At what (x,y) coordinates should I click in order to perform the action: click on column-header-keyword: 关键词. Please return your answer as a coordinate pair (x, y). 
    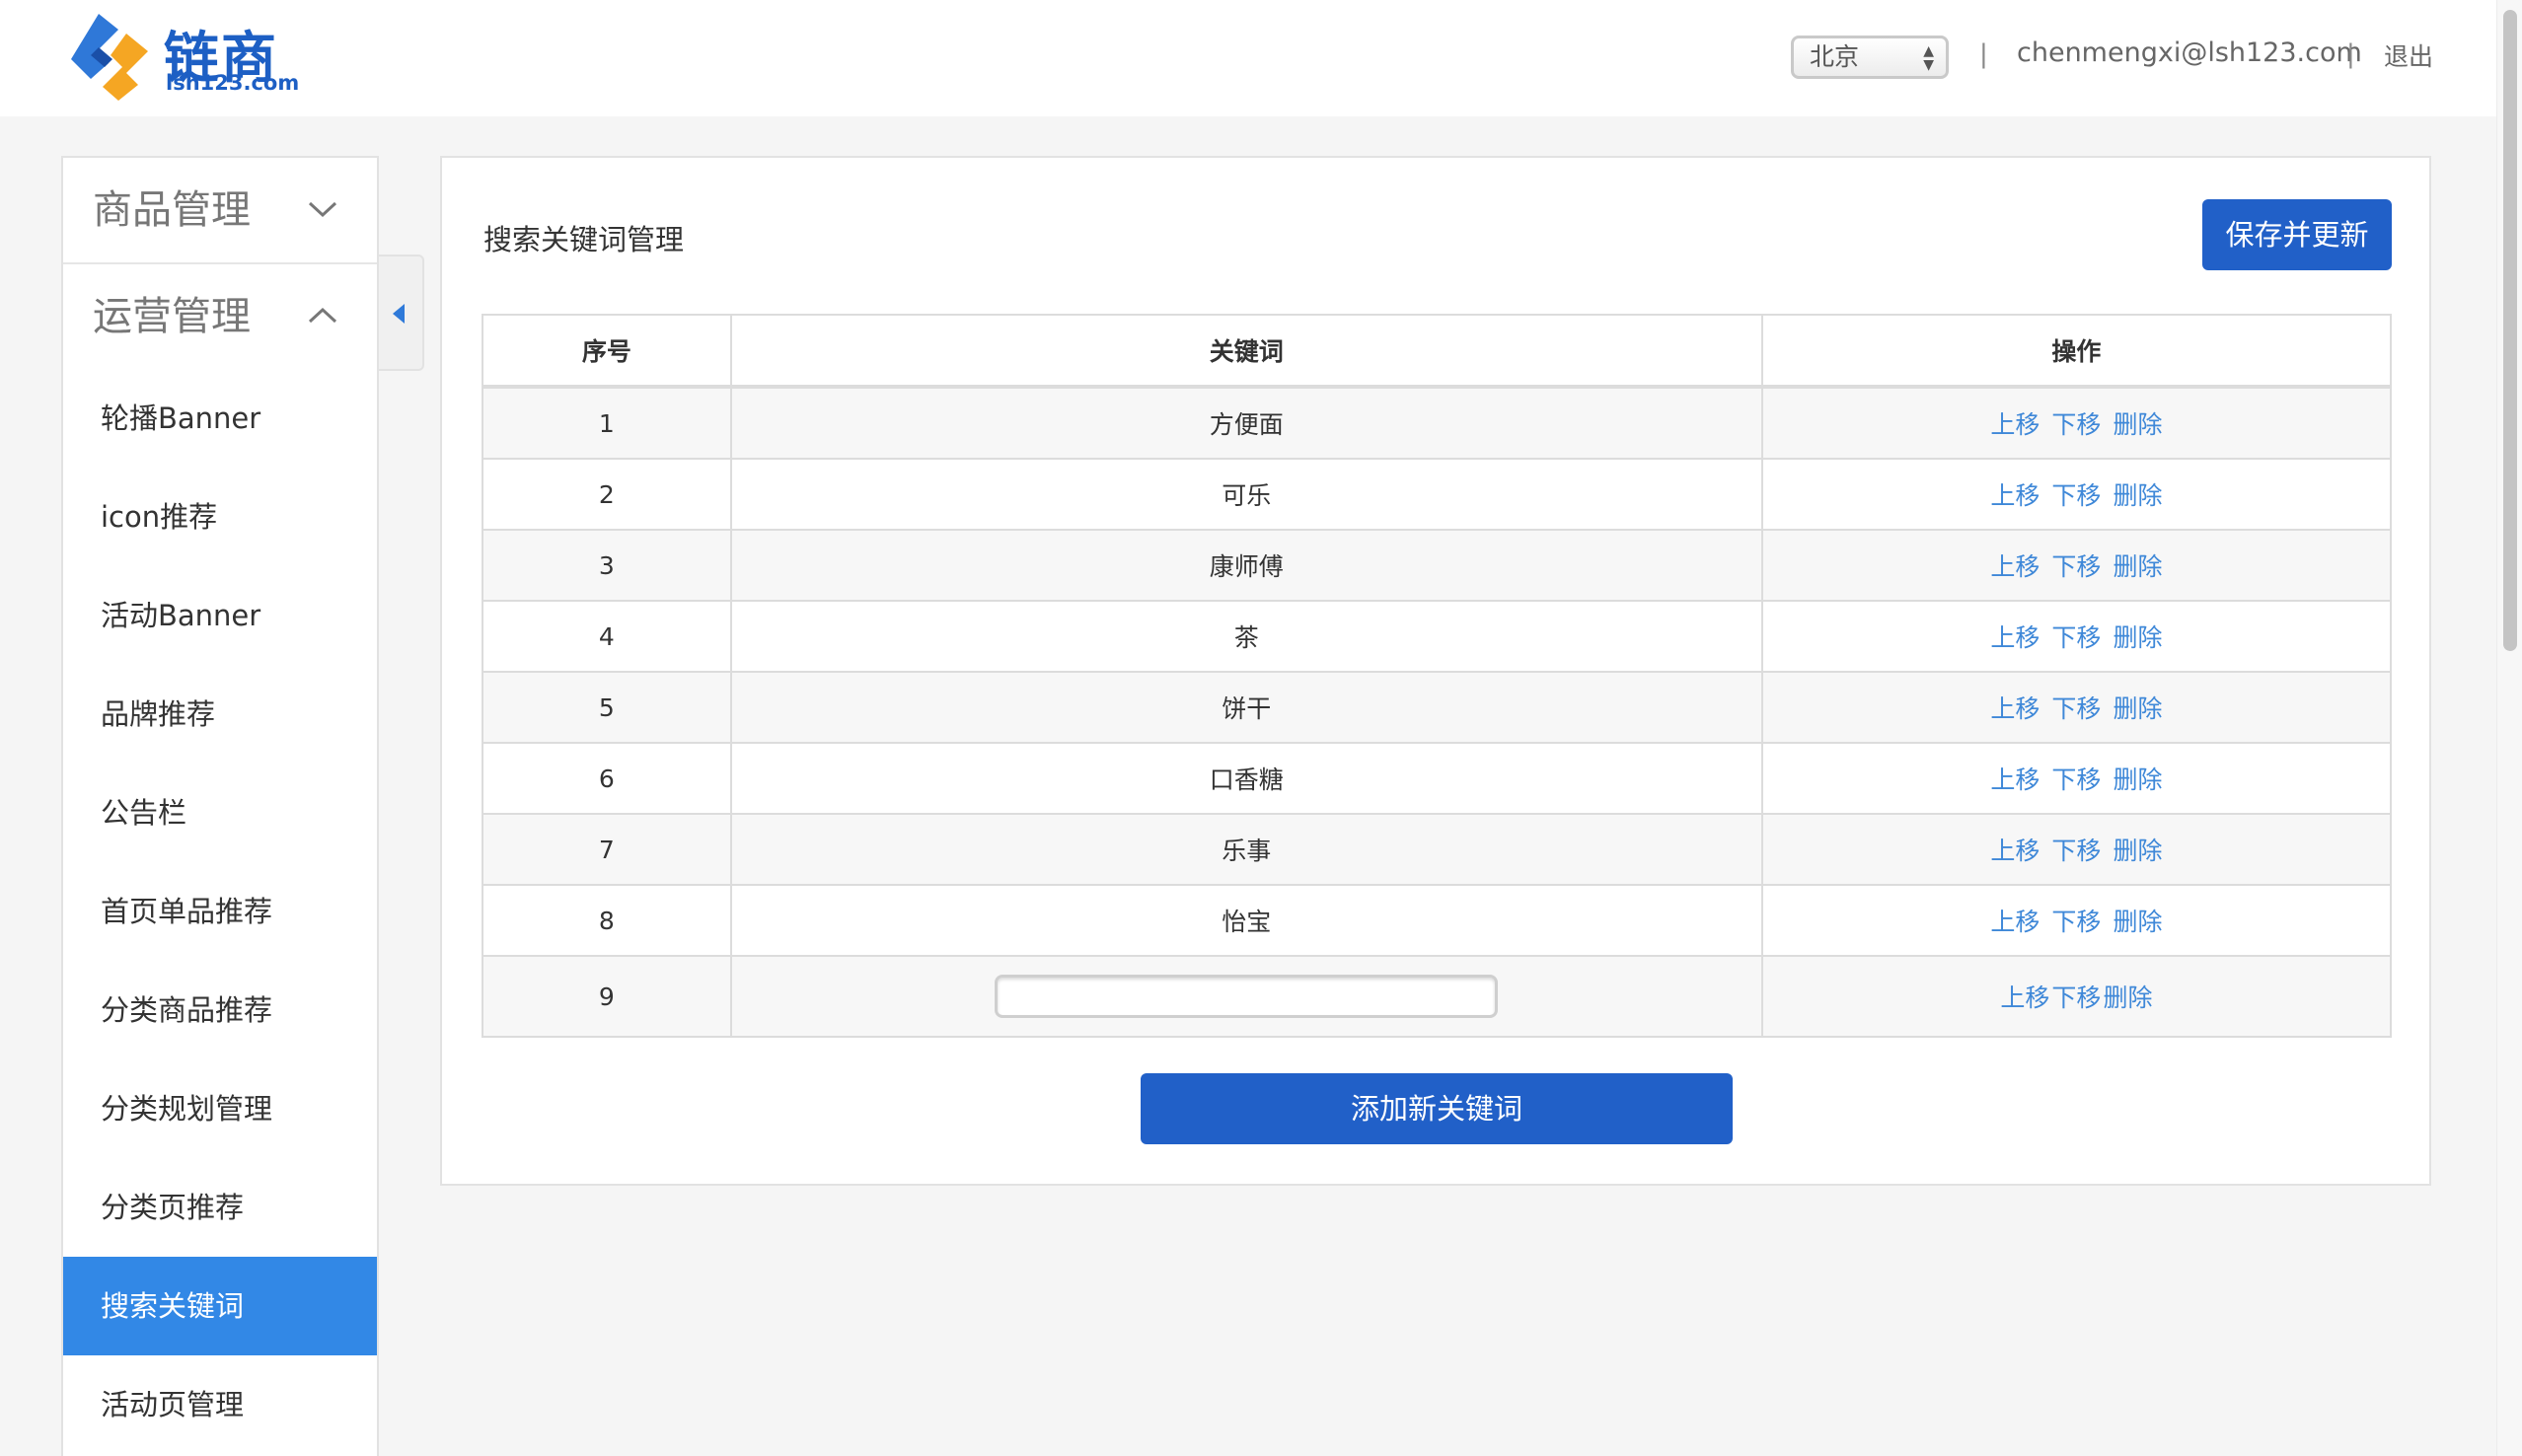
    Looking at the image, I should click on (1246, 351).